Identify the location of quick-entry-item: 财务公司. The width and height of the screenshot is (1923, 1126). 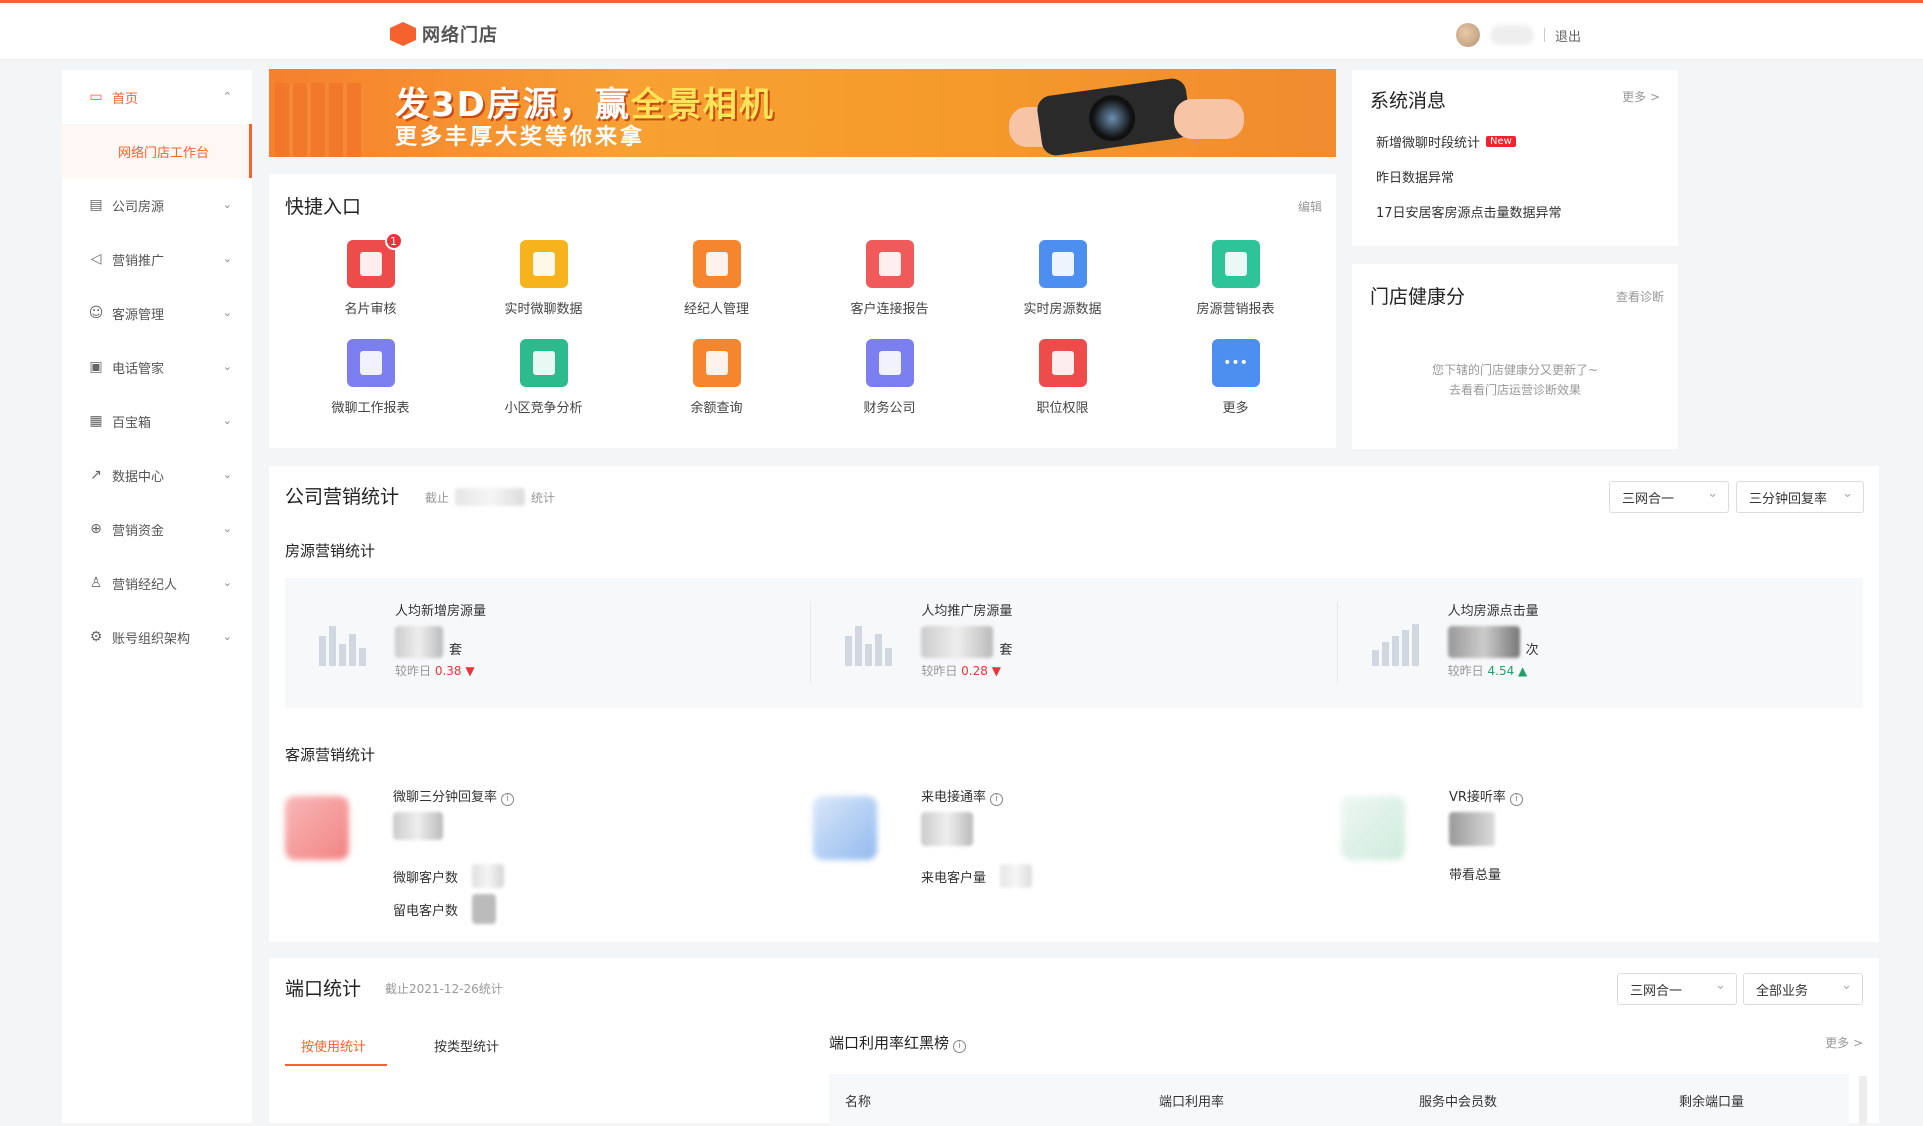
(889, 377).